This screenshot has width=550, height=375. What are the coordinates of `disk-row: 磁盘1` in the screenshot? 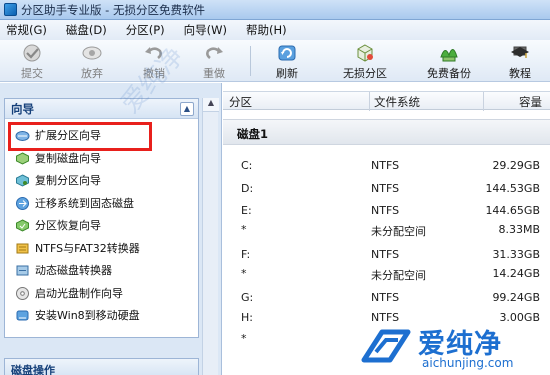 It's located at (386, 132).